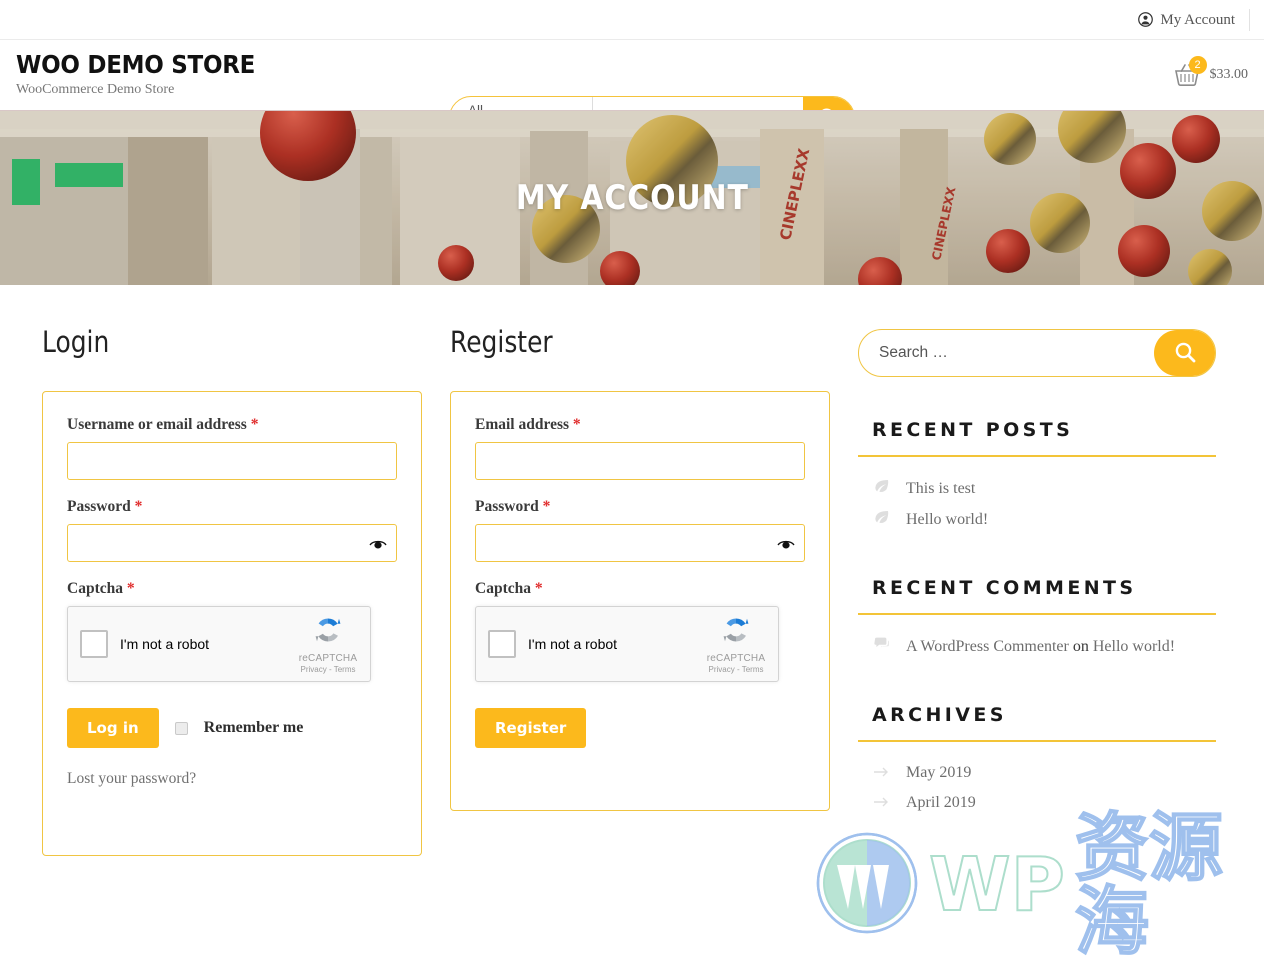 The height and width of the screenshot is (965, 1264). I want to click on cart-summary: 2 $33.00, so click(1211, 72).